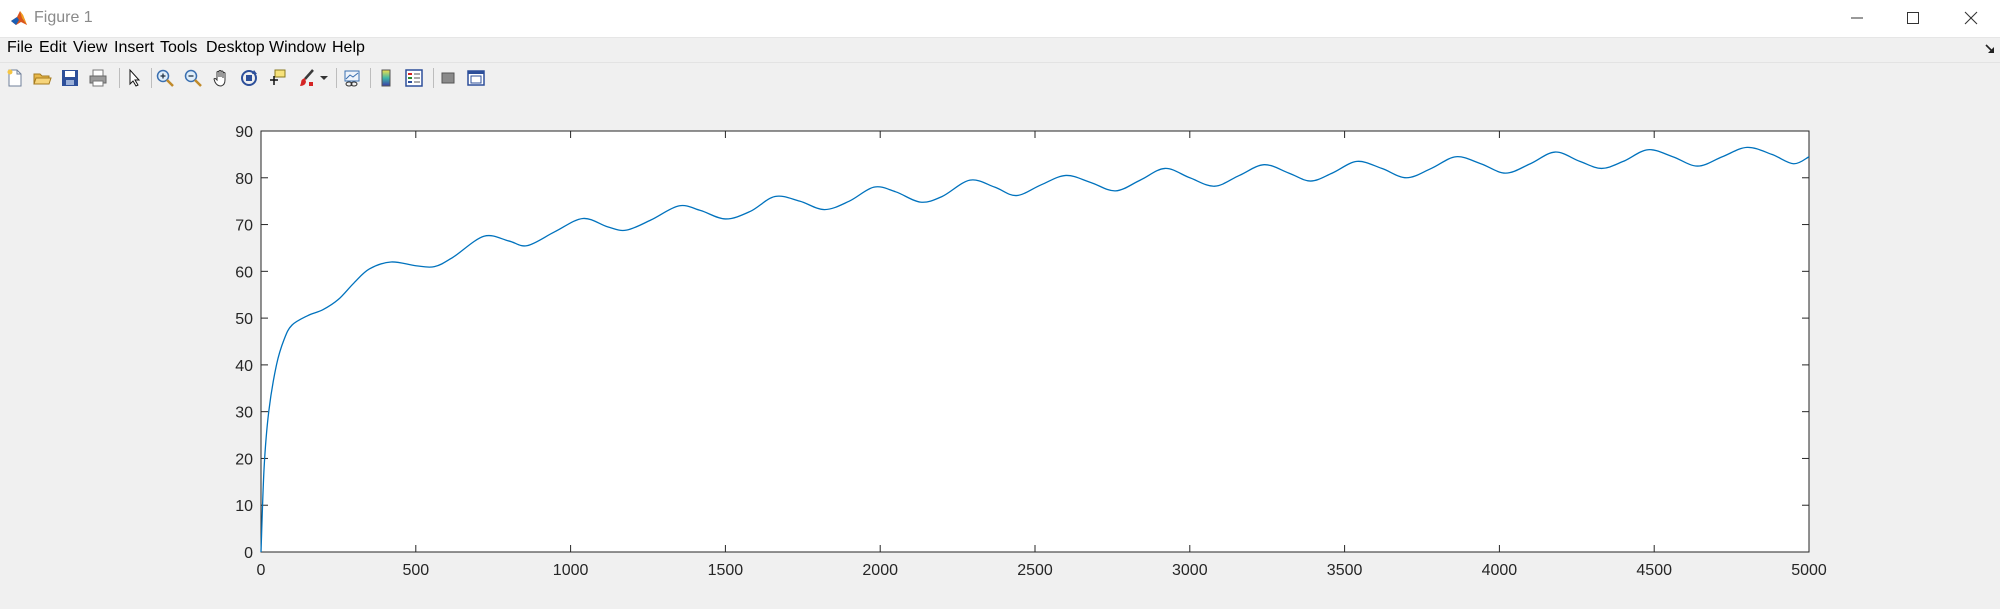  Describe the element at coordinates (19, 18) in the screenshot. I see `matlab-logo-icon` at that location.